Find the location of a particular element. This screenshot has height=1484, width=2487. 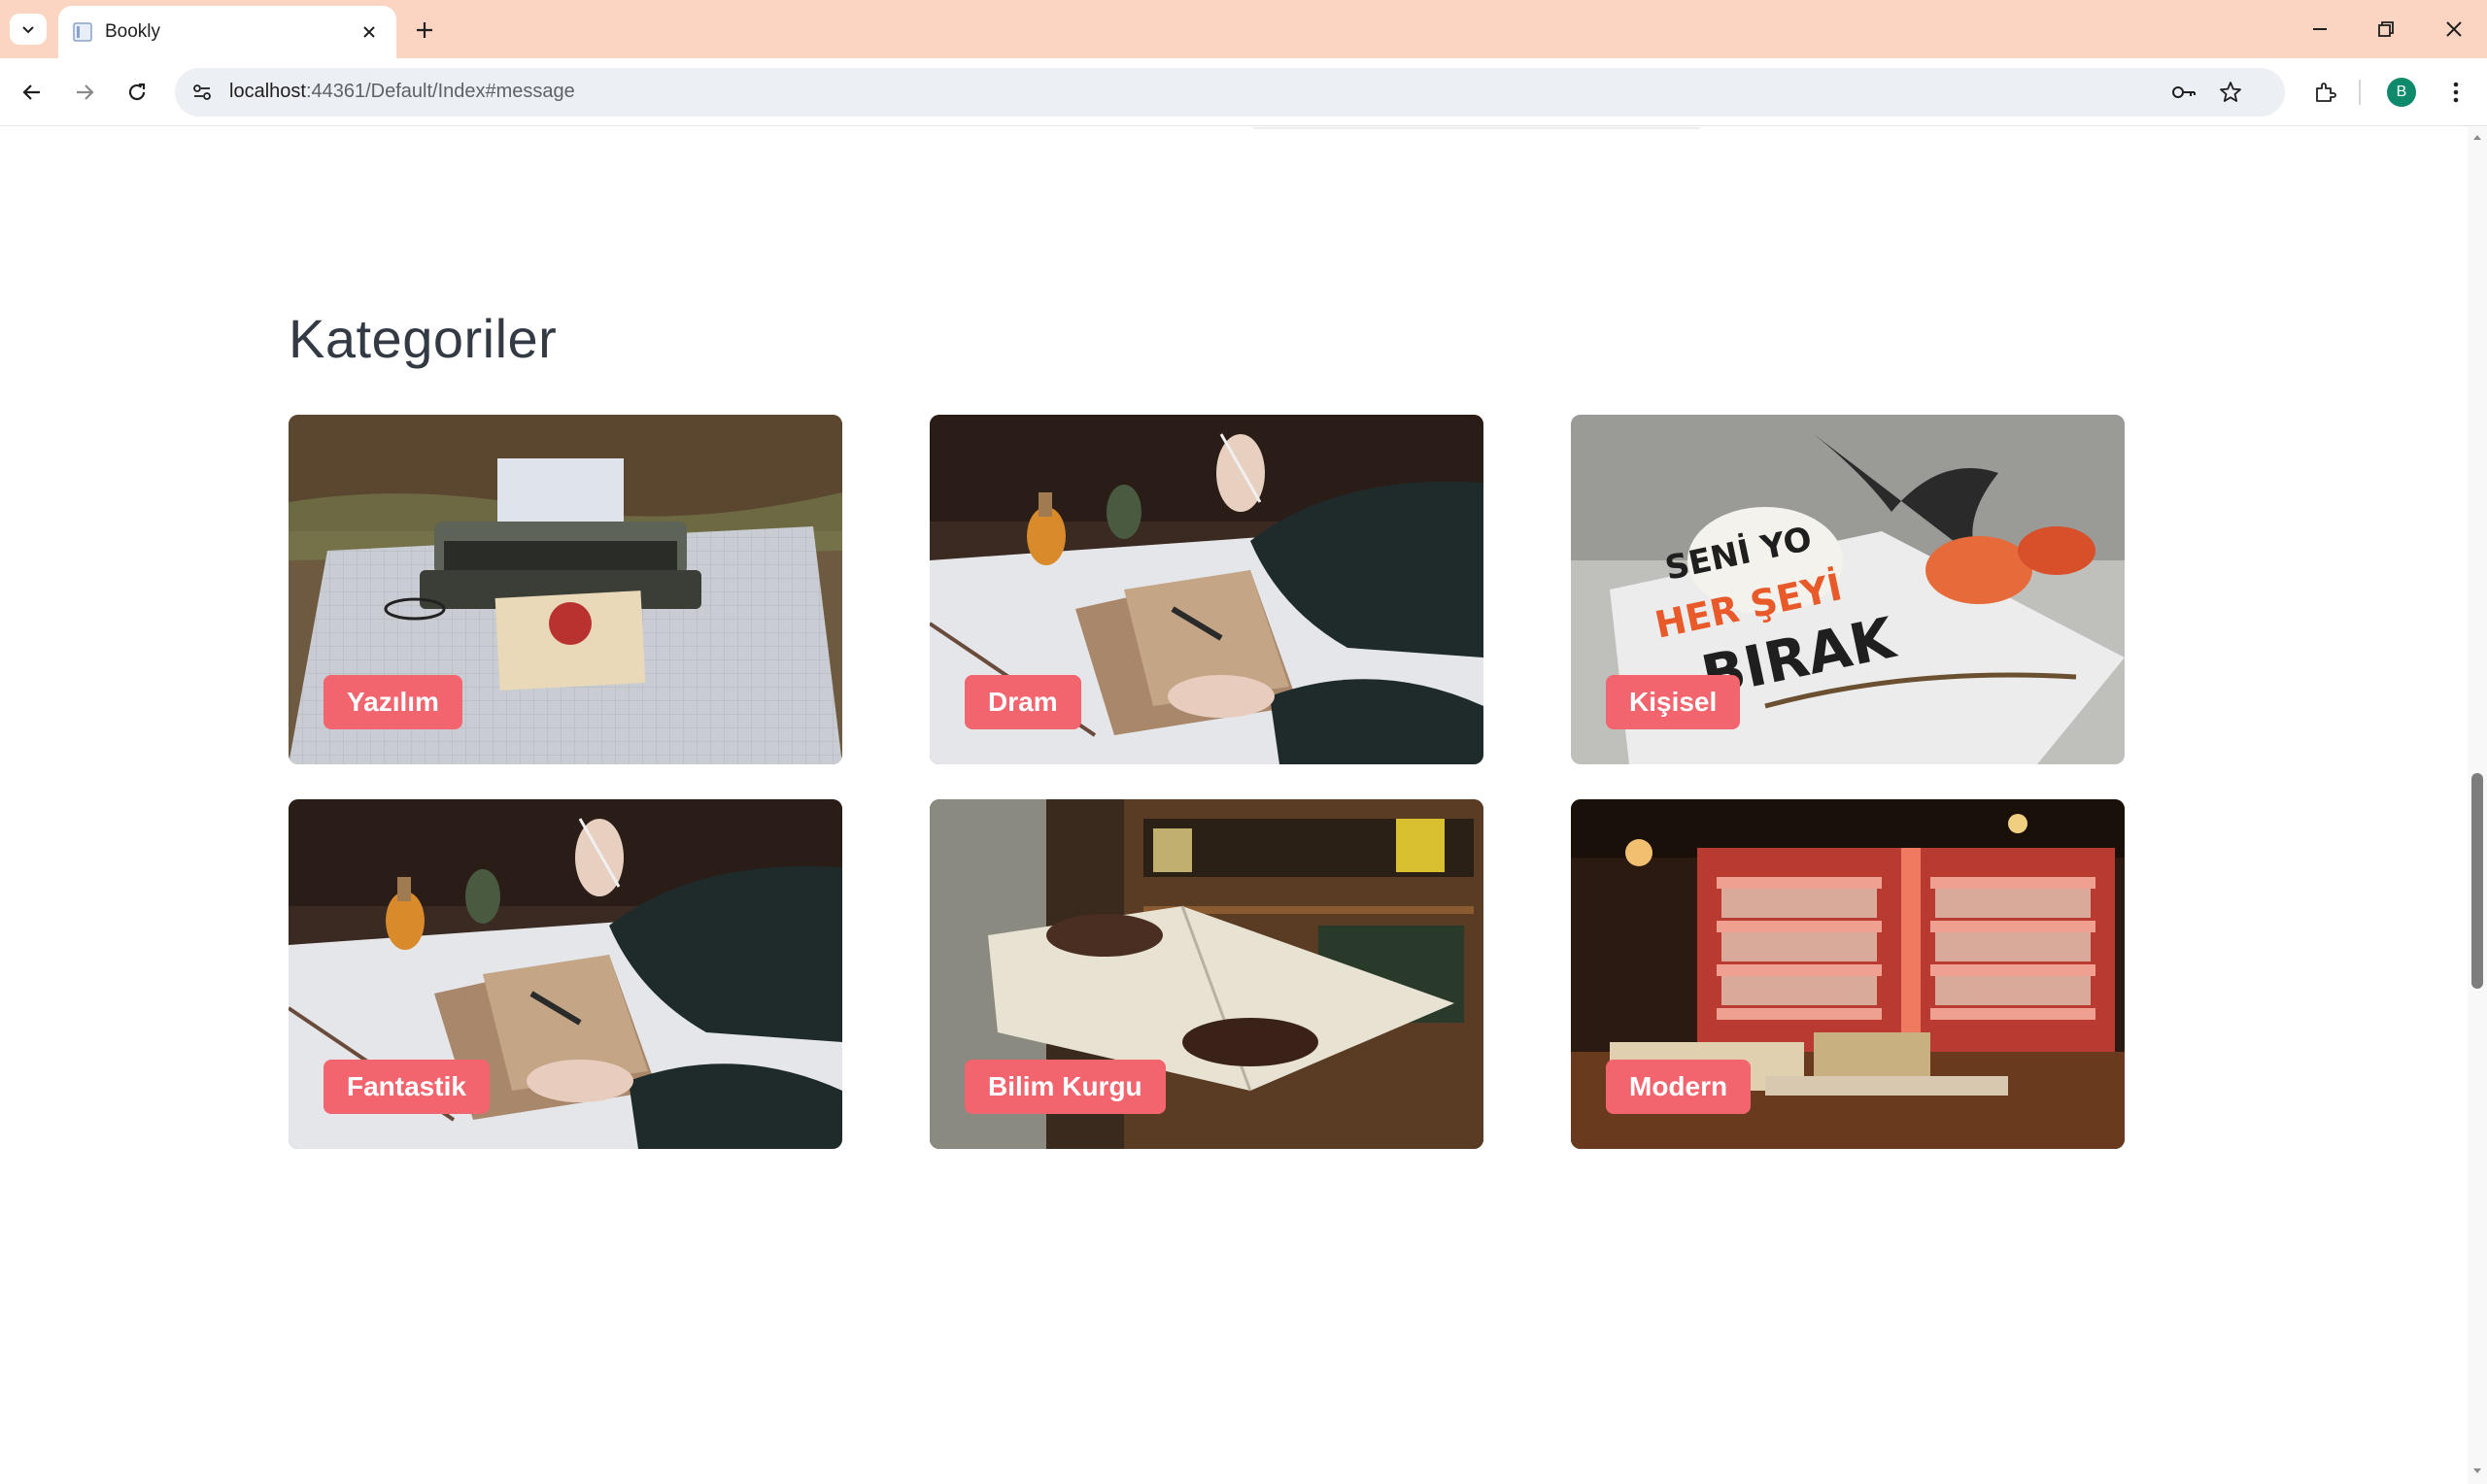

extensions-icon is located at coordinates (2326, 92).